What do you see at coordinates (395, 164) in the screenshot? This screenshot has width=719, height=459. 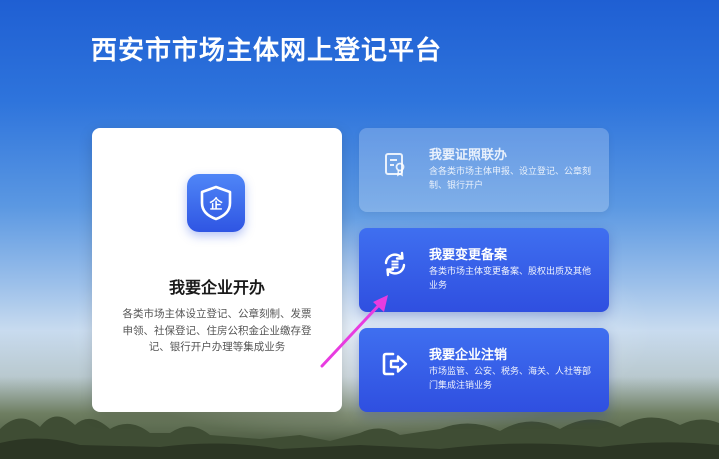 I see `license-certificate-icon` at bounding box center [395, 164].